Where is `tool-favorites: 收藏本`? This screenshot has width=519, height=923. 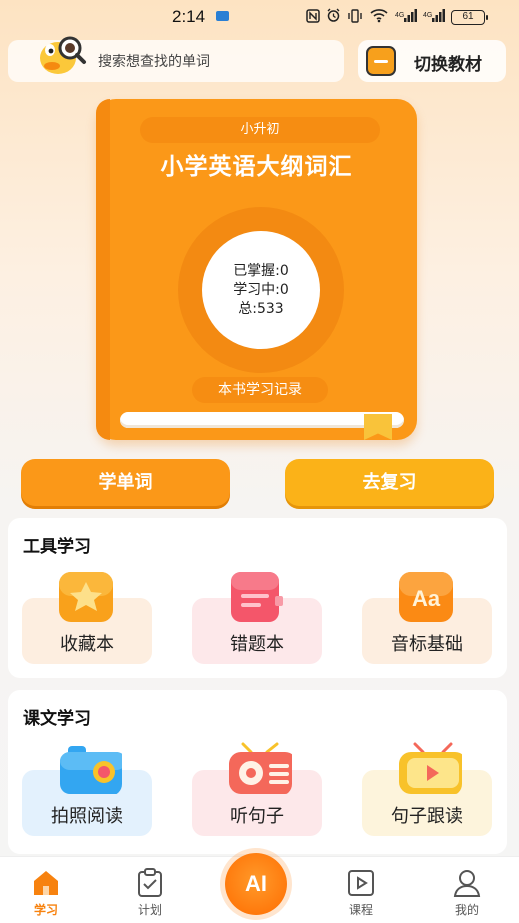 tool-favorites: 收藏本 is located at coordinates (87, 618).